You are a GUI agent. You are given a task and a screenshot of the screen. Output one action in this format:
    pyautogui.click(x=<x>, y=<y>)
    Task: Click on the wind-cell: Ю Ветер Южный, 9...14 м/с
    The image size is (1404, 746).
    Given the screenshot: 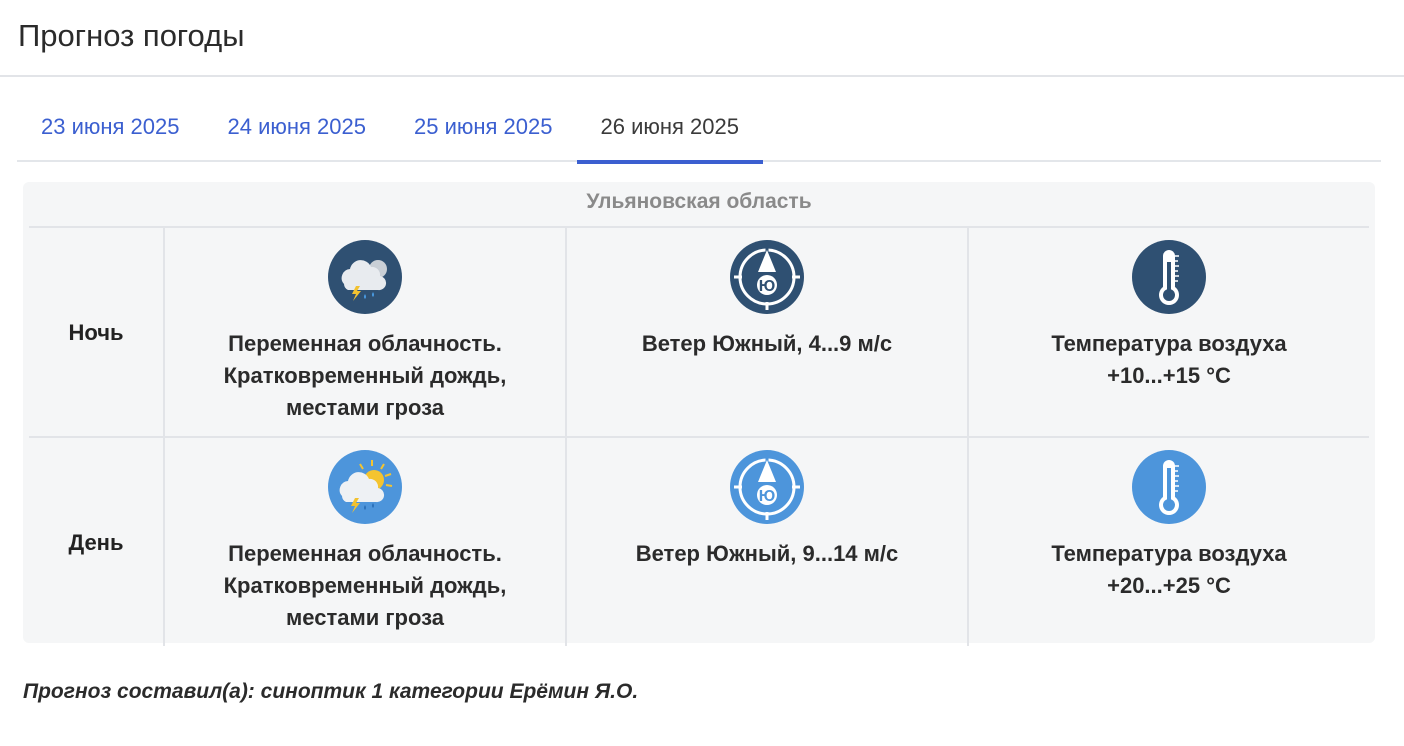 What is the action you would take?
    pyautogui.click(x=766, y=542)
    